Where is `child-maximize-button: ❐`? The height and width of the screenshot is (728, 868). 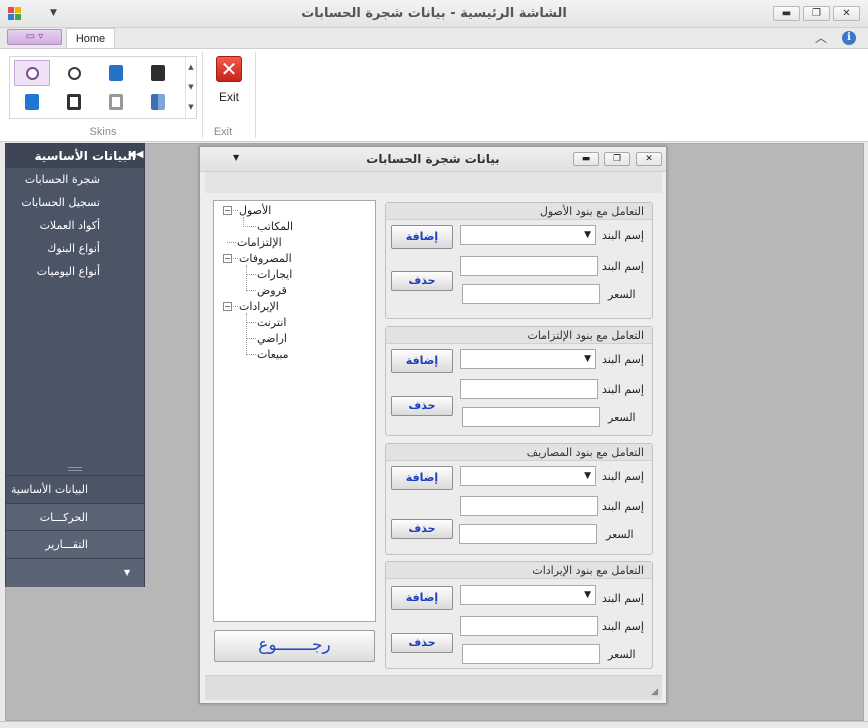 child-maximize-button: ❐ is located at coordinates (617, 159).